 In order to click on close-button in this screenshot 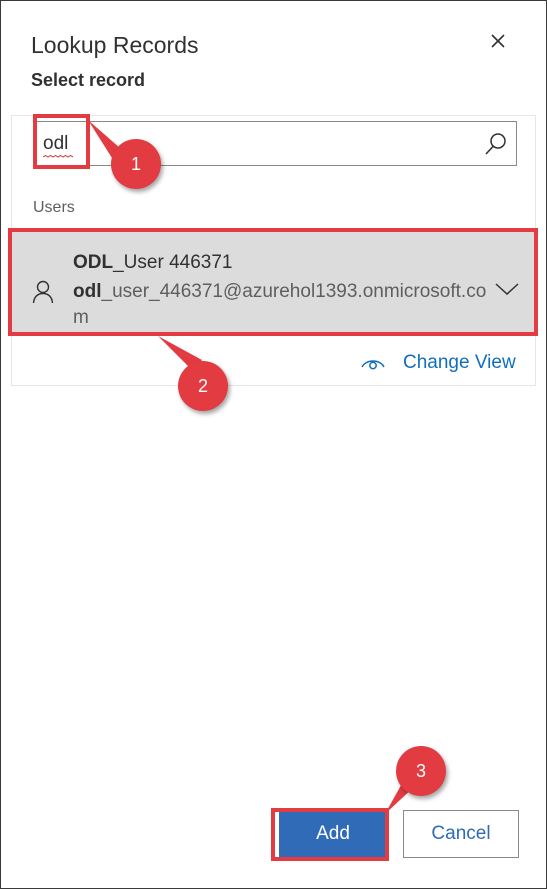, I will do `click(498, 41)`.